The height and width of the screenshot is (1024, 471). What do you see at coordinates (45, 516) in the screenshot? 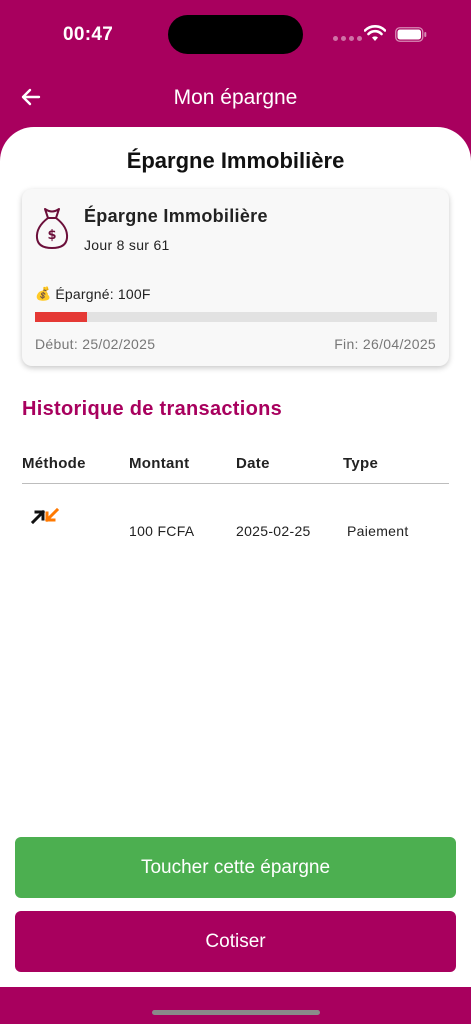
I see `orange-money-arrows-icon` at bounding box center [45, 516].